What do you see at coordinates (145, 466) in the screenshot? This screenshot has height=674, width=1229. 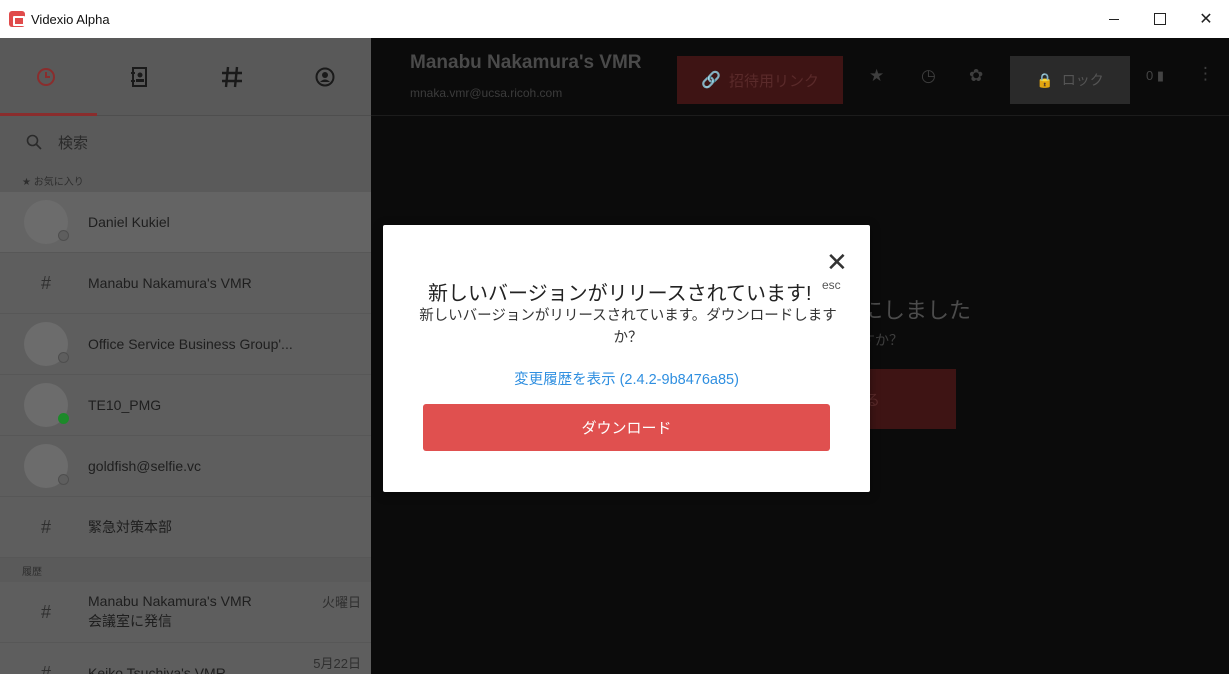 I see `contact-name: goldfish@selfie.vc` at bounding box center [145, 466].